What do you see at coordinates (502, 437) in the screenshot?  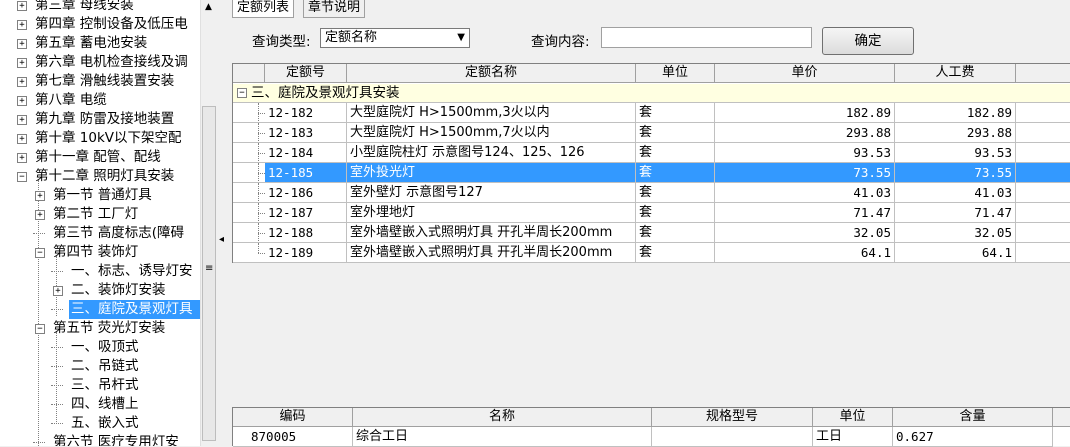 I see `res-name-cell: 综合工日` at bounding box center [502, 437].